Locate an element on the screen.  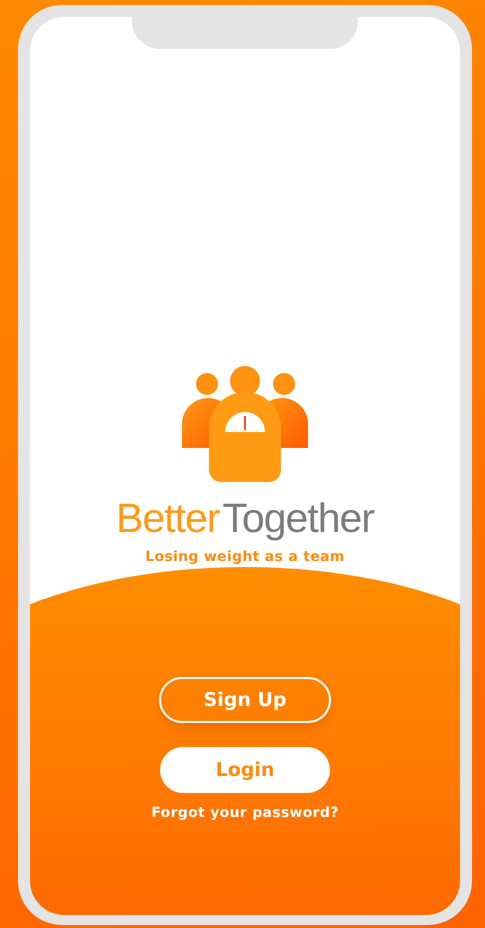
auth-button: Login is located at coordinates (245, 770).